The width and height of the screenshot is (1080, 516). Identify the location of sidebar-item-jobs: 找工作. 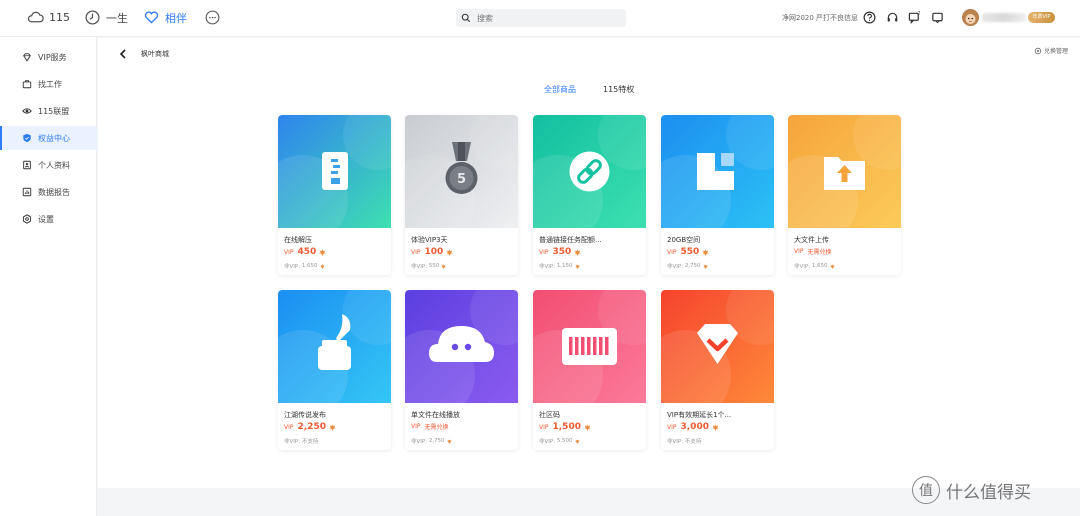
(48, 84).